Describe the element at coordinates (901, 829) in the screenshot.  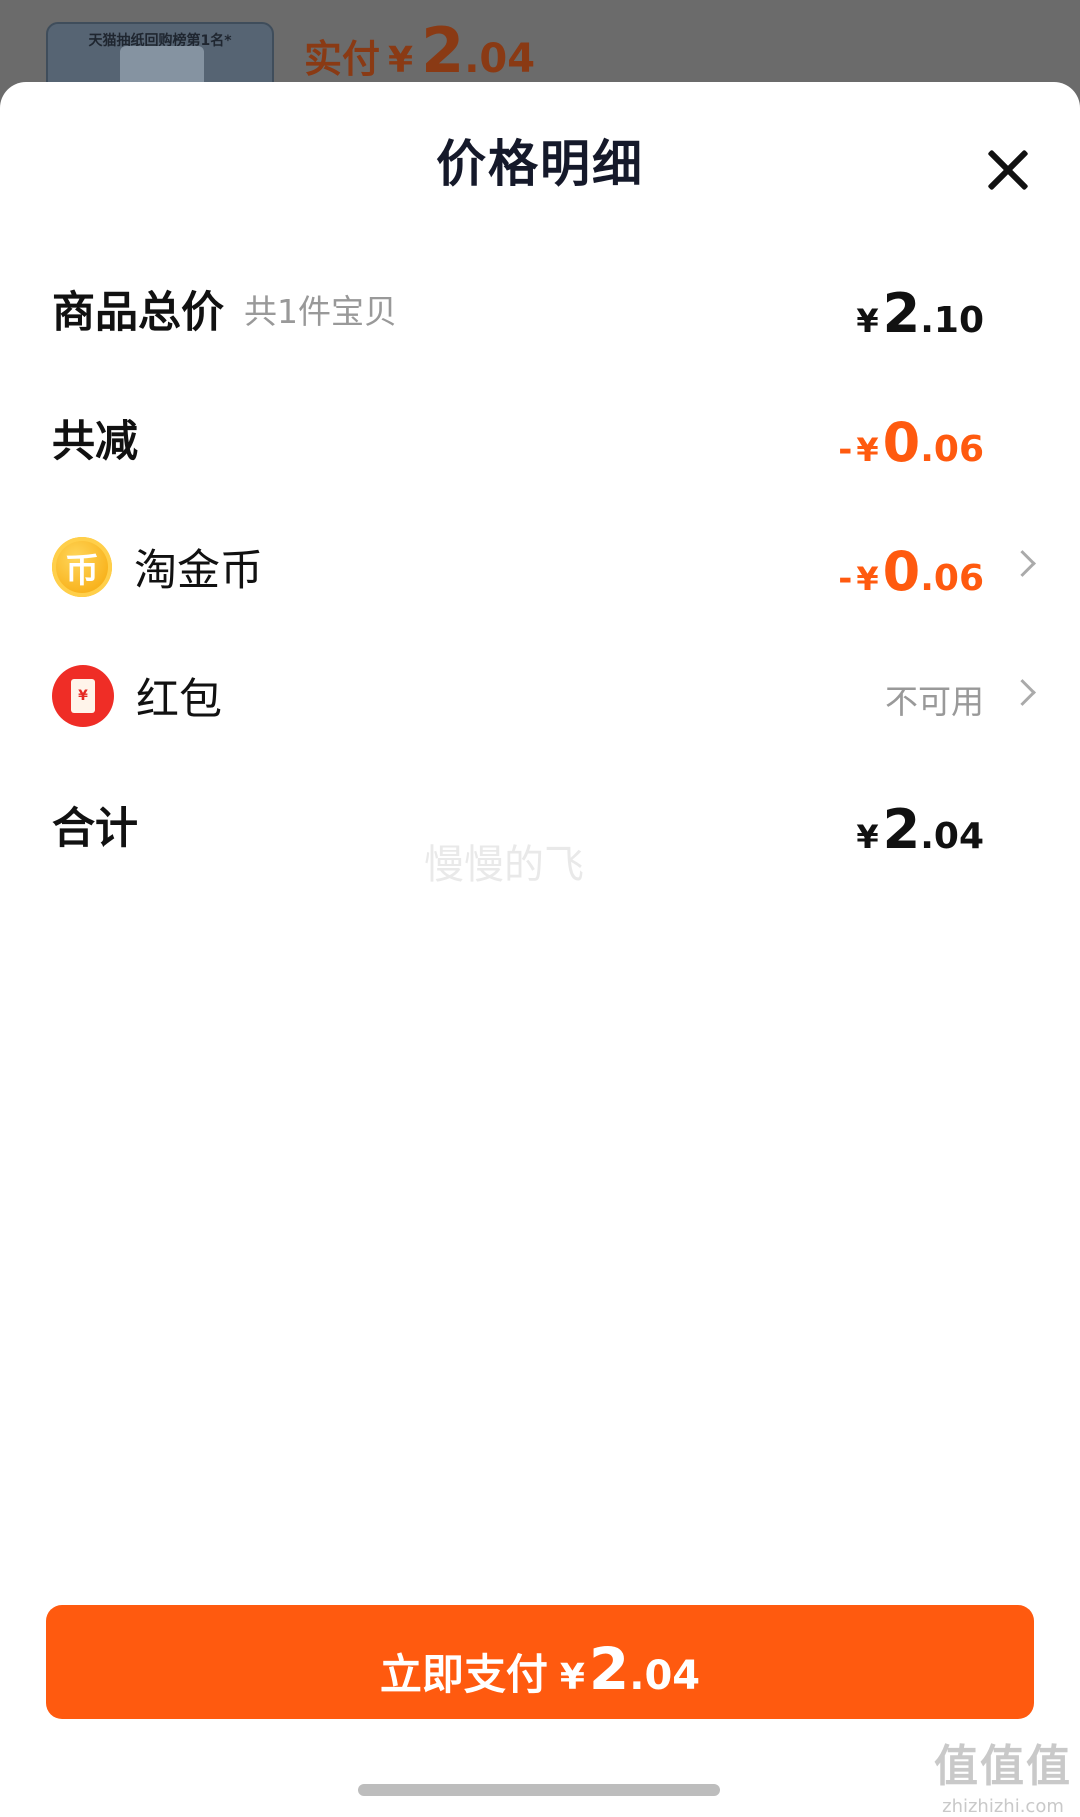
I see `total-int: 2` at that location.